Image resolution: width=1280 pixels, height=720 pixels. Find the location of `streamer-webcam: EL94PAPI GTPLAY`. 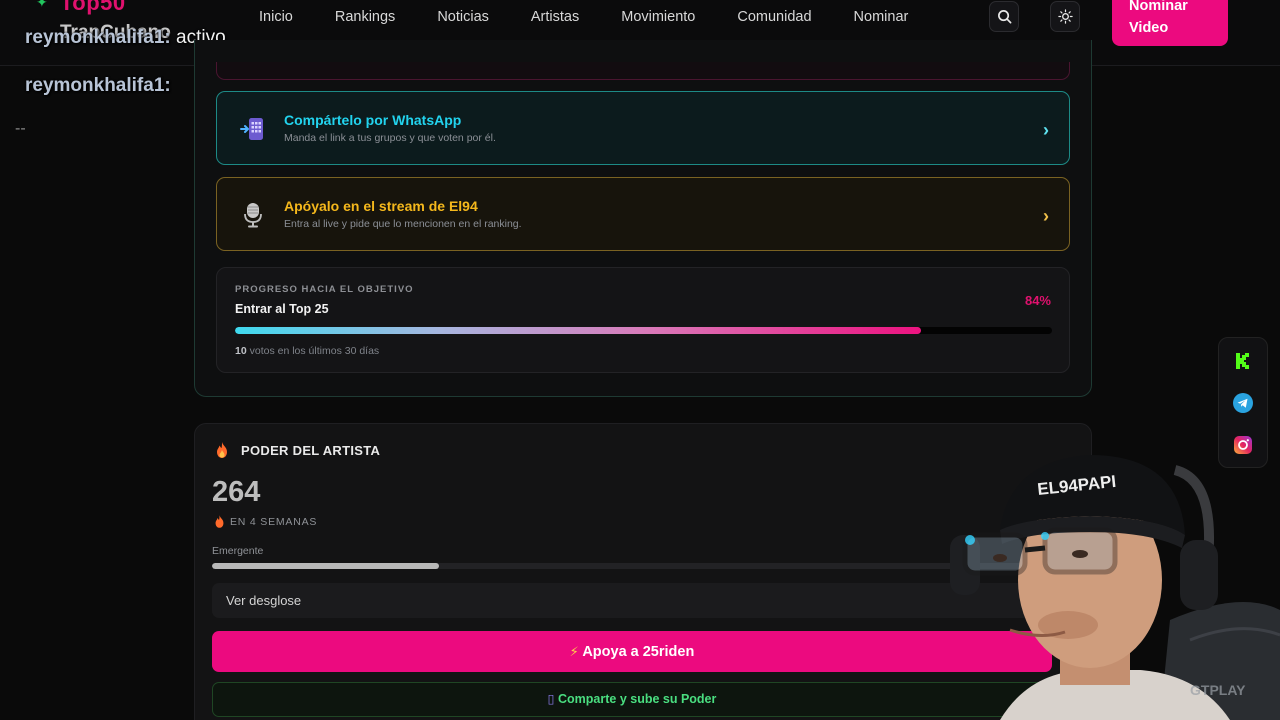

streamer-webcam: EL94PAPI GTPLAY is located at coordinates (1115, 587).